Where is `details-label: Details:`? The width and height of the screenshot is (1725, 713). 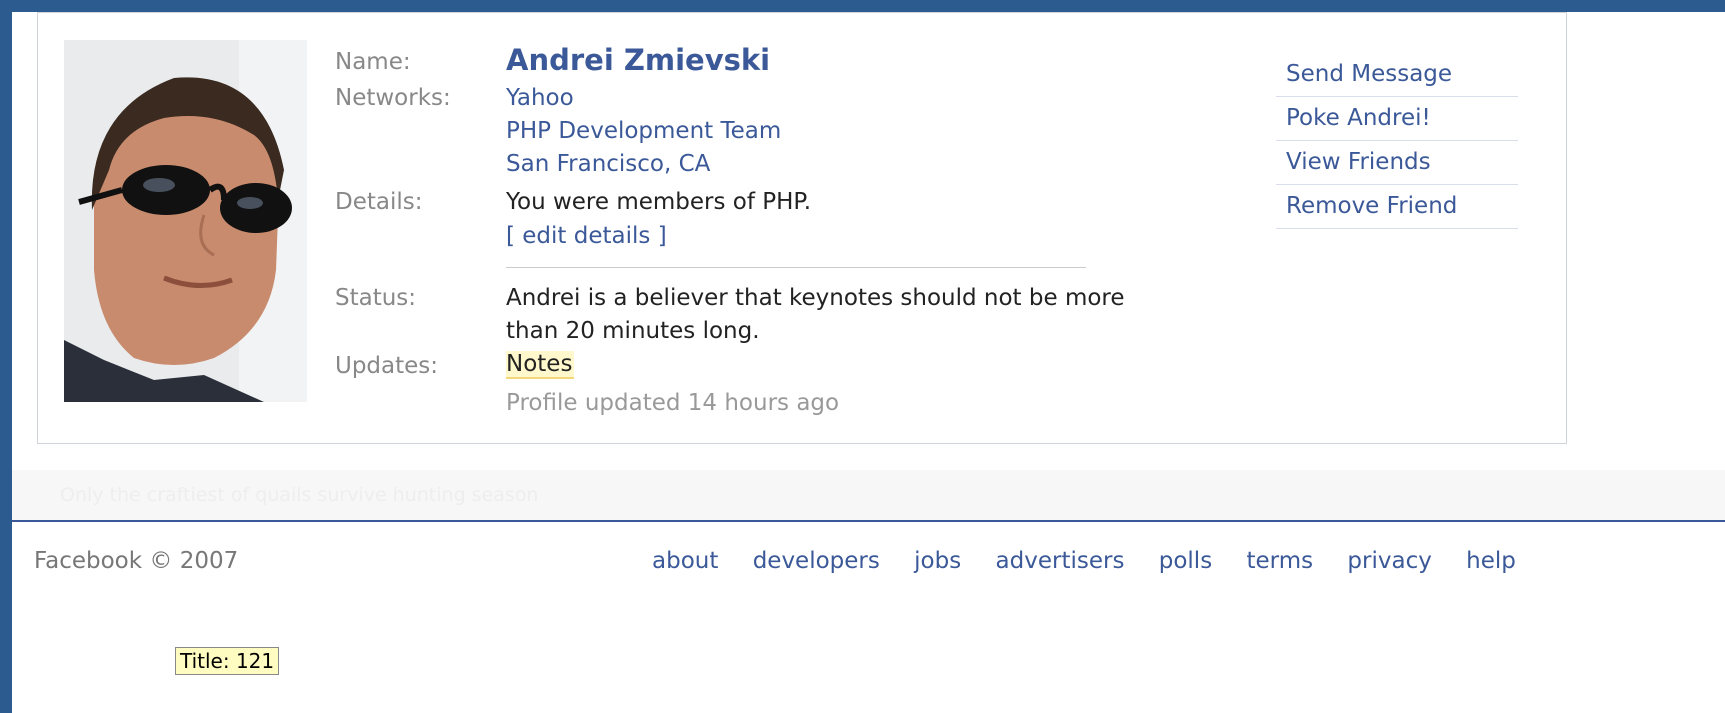 details-label: Details: is located at coordinates (379, 202).